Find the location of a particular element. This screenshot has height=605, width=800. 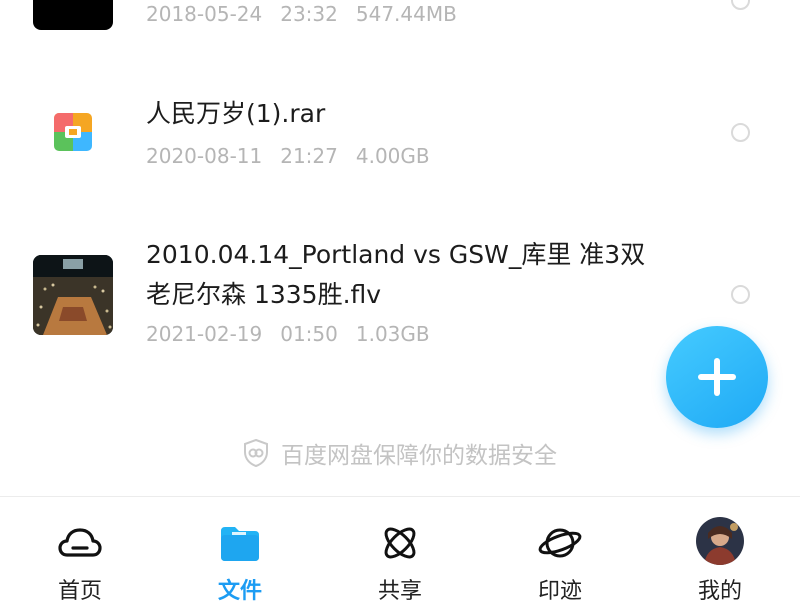

file-size: 1.03GB is located at coordinates (392, 334).